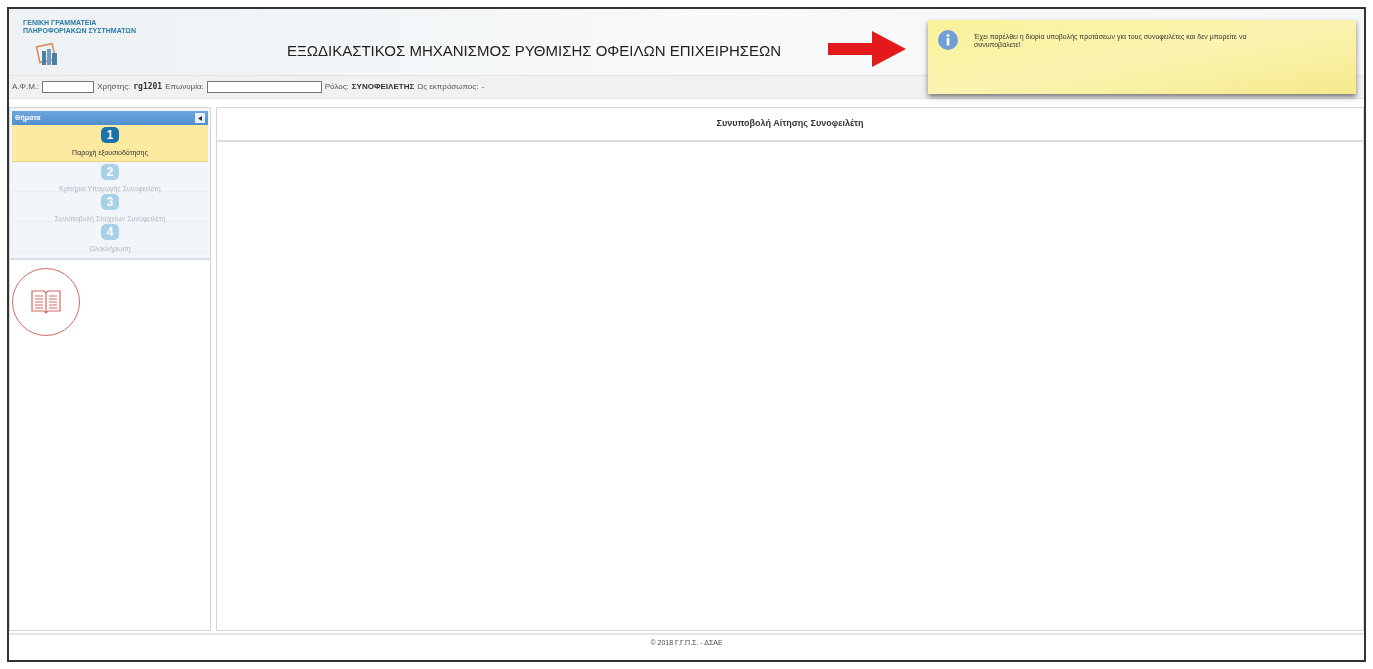  I want to click on info-label: Ως εκπρόσωπος:, so click(448, 87).